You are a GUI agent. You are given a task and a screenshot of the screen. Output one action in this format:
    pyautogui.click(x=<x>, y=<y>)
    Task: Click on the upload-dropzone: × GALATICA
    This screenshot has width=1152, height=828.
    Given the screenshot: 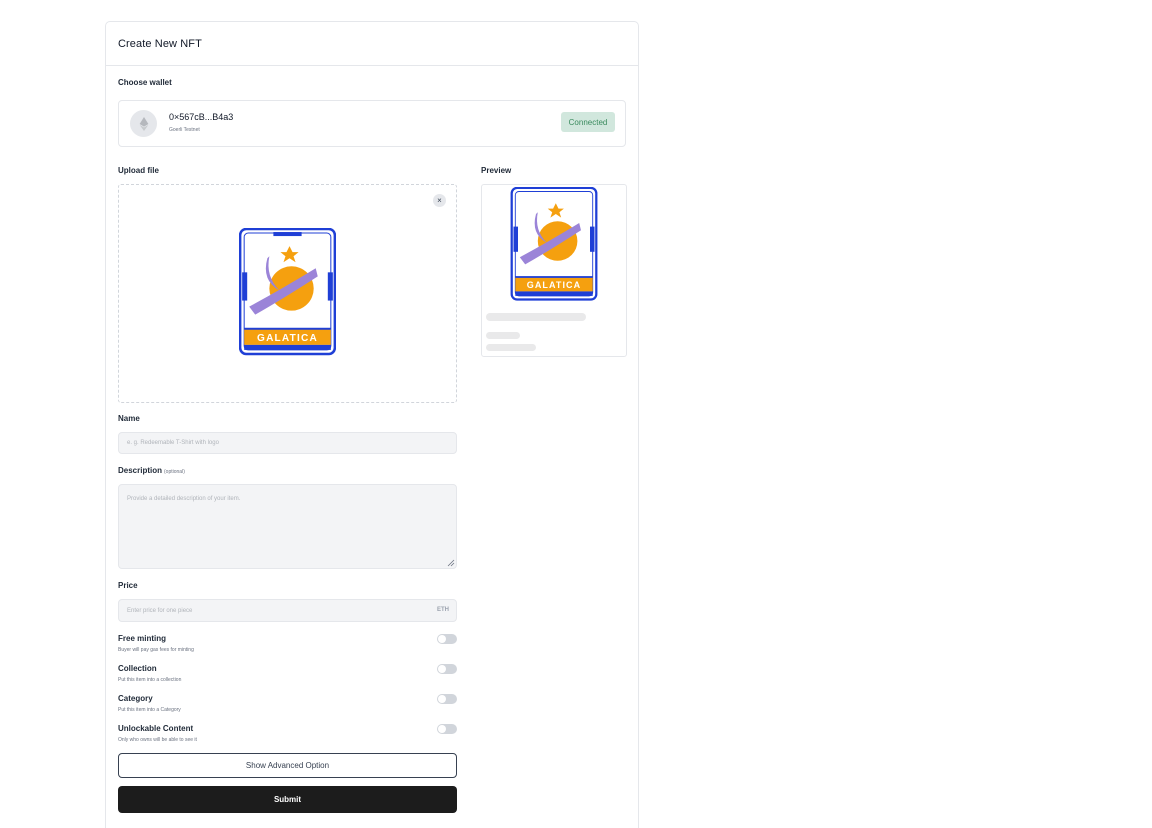 What is the action you would take?
    pyautogui.click(x=287, y=293)
    